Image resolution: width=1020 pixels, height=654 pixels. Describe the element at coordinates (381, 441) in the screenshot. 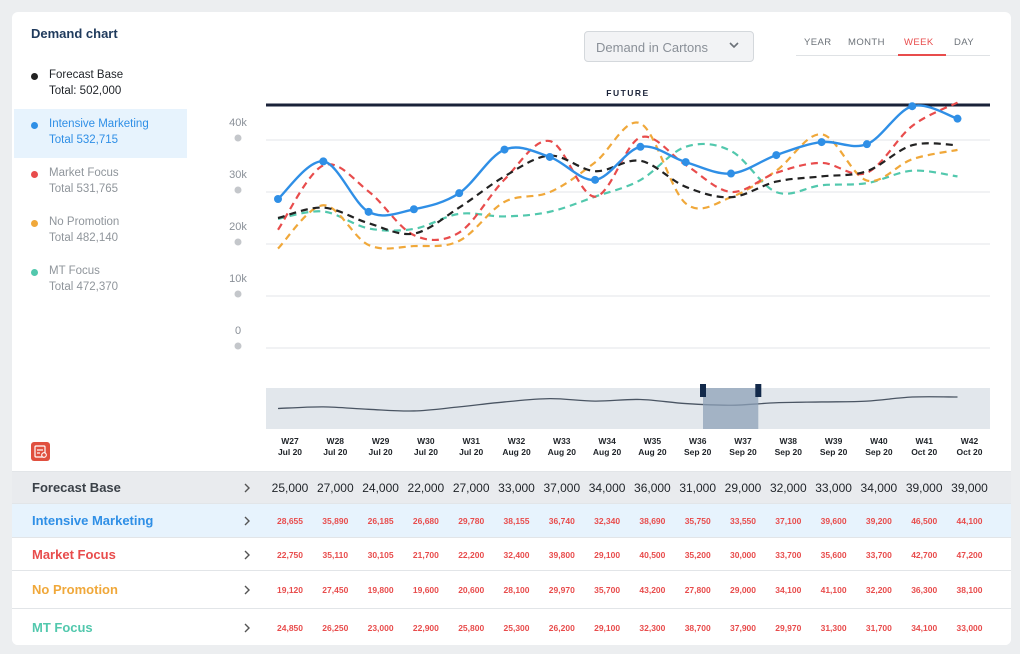

I see `x-tick-week: W29` at that location.